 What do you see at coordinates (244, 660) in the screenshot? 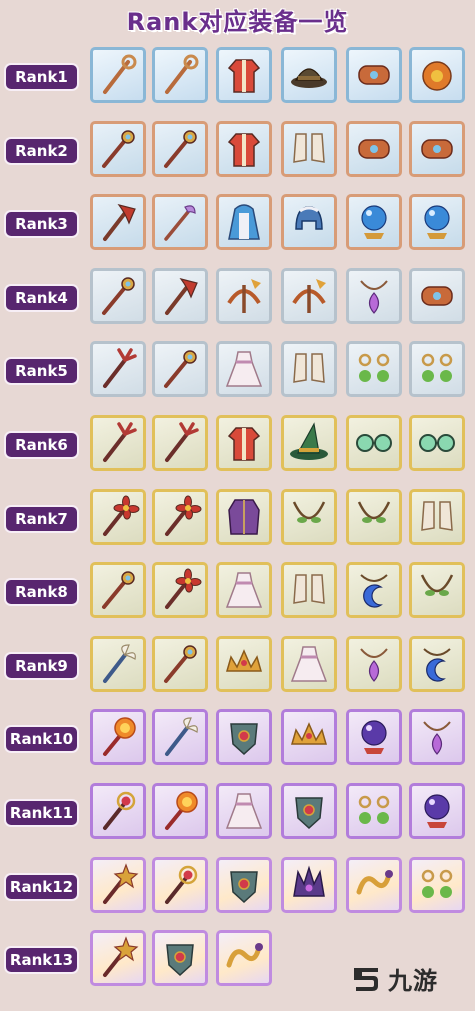
I see `tiara-icon` at bounding box center [244, 660].